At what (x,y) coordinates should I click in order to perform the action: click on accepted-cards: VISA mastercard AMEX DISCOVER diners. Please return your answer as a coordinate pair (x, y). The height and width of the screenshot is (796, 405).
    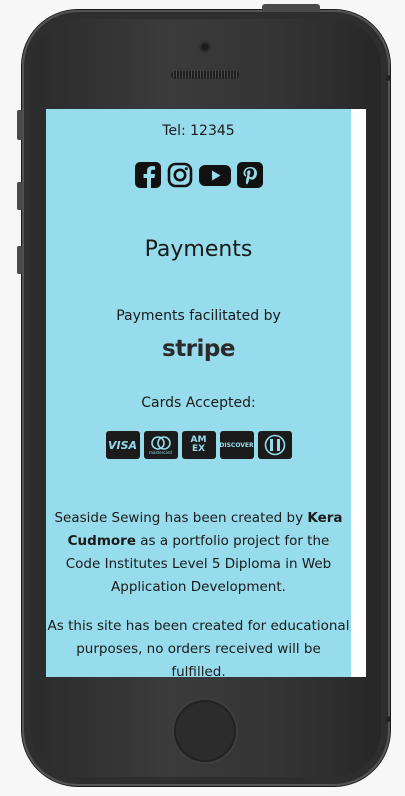
    Looking at the image, I should click on (198, 445).